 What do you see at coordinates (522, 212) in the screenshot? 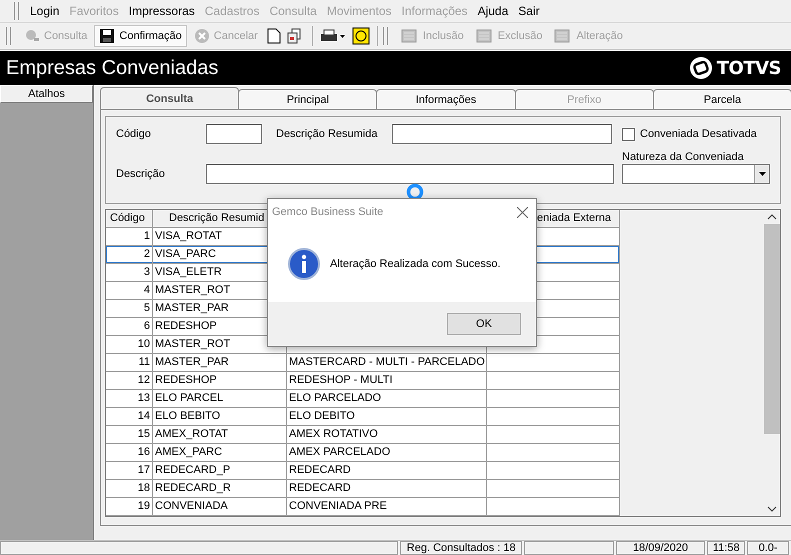
I see `close-icon` at bounding box center [522, 212].